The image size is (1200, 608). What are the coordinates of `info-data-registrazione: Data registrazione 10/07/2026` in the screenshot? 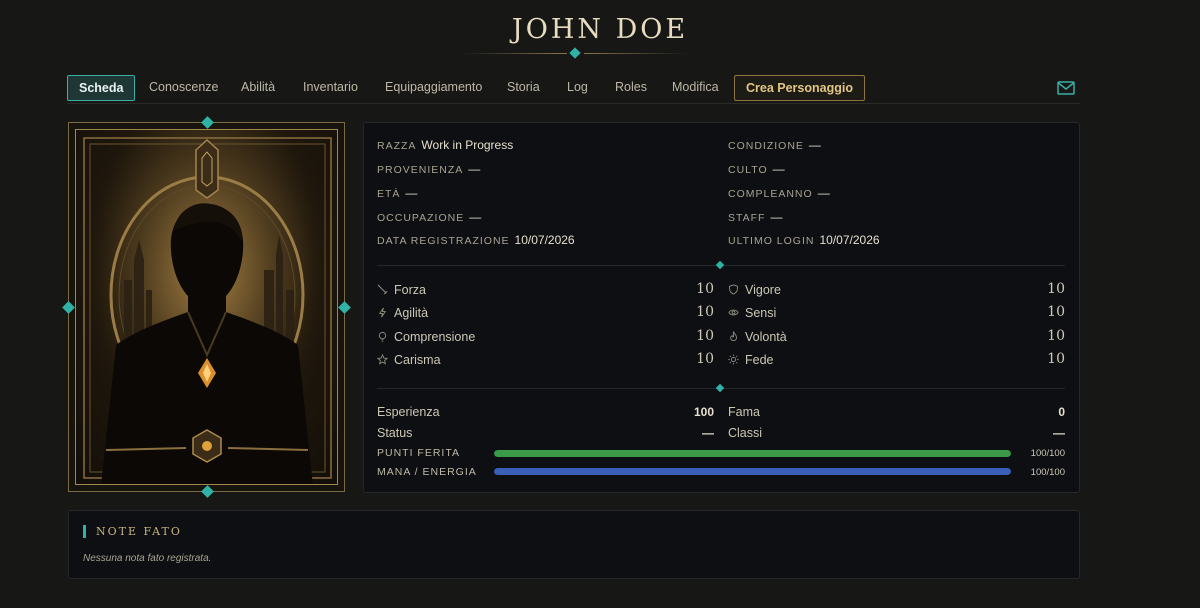 It's located at (476, 240).